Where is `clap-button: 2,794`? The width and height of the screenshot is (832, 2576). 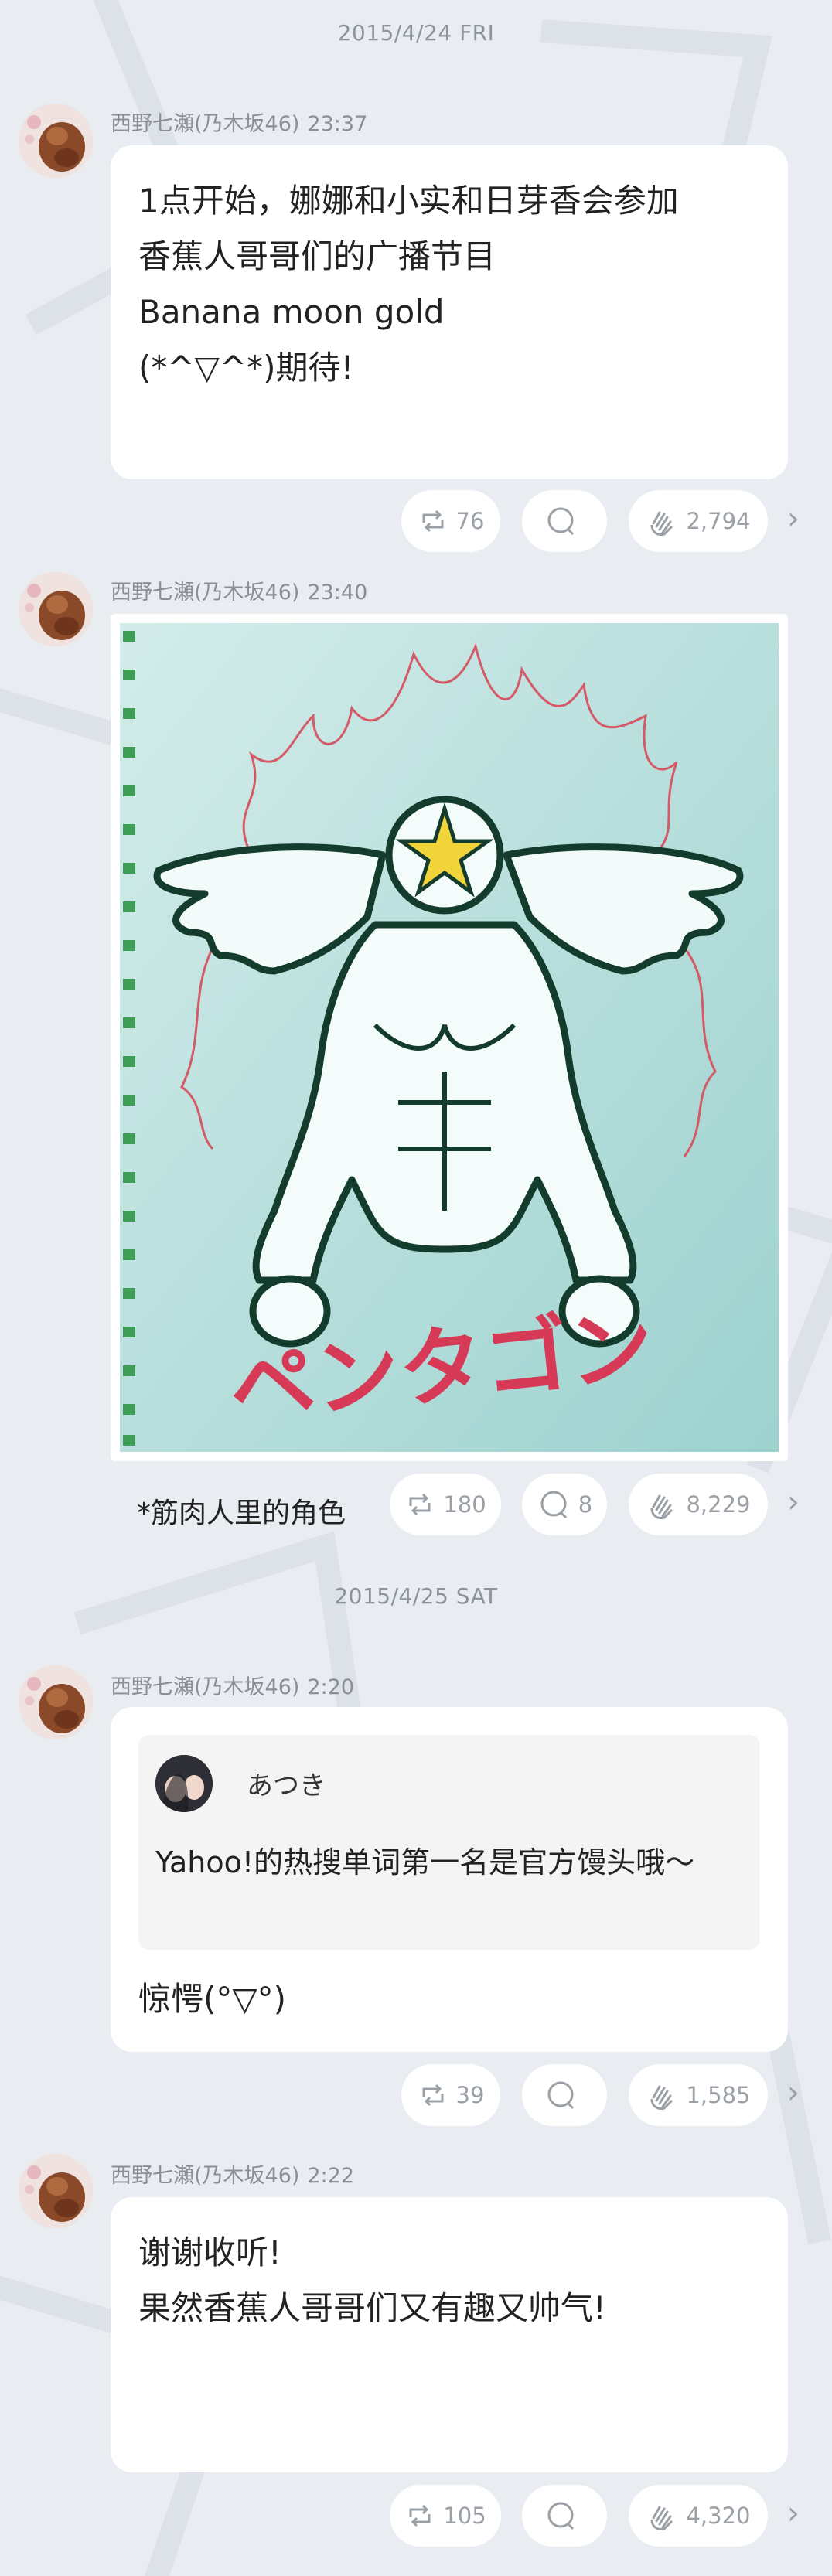
clap-button: 2,794 is located at coordinates (699, 521).